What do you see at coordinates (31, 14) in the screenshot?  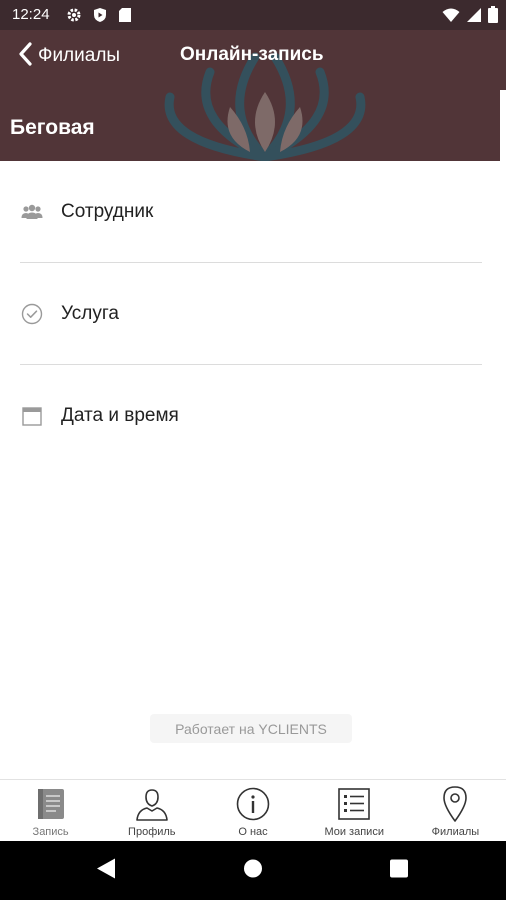 I see `status-time: 12:24` at bounding box center [31, 14].